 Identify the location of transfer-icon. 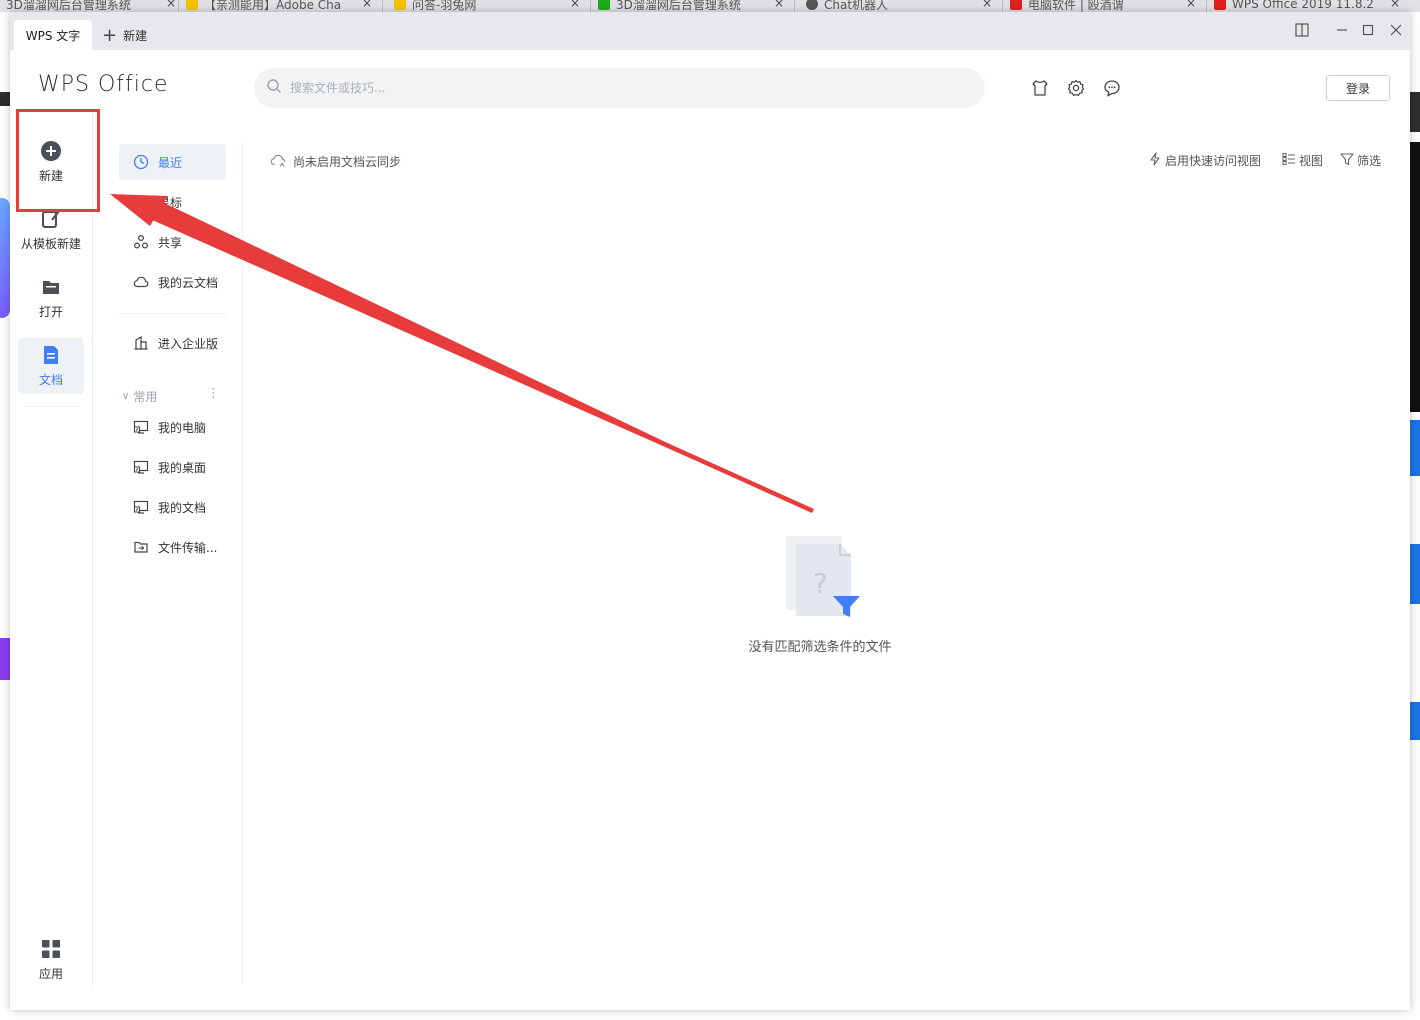
(141, 547).